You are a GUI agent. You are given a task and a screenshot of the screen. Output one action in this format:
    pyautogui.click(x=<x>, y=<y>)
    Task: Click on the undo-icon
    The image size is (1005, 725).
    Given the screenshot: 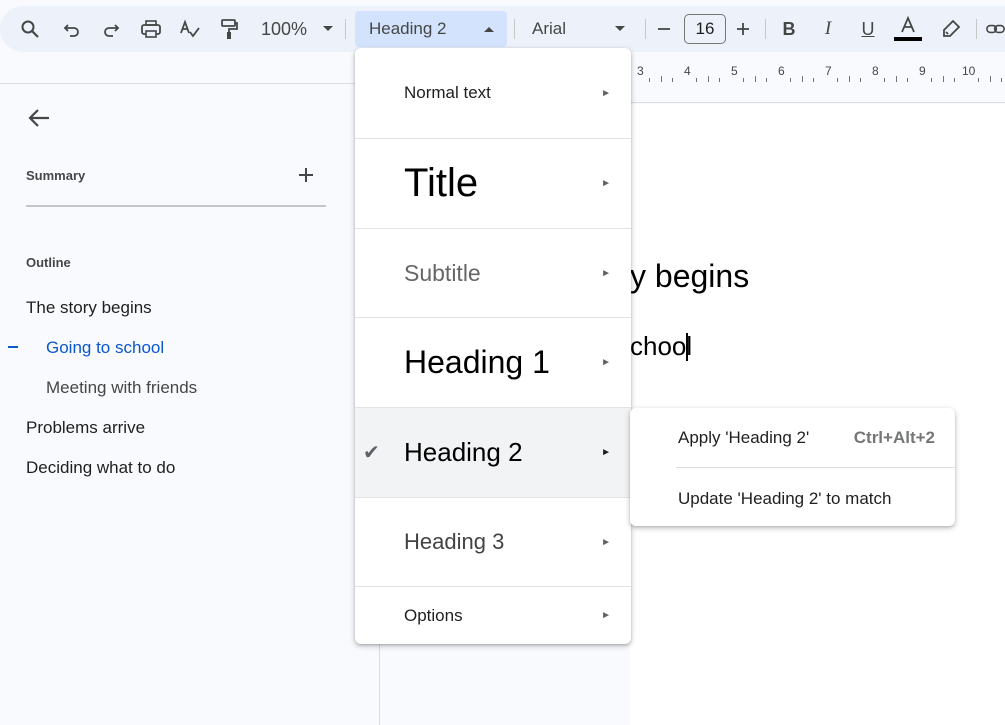 What is the action you would take?
    pyautogui.click(x=72, y=29)
    